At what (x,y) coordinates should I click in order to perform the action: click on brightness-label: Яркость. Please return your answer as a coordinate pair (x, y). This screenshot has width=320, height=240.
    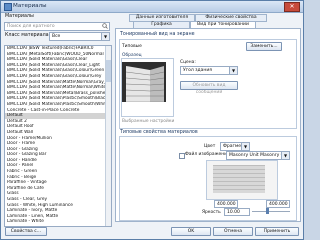
    Looking at the image, I should click on (211, 212).